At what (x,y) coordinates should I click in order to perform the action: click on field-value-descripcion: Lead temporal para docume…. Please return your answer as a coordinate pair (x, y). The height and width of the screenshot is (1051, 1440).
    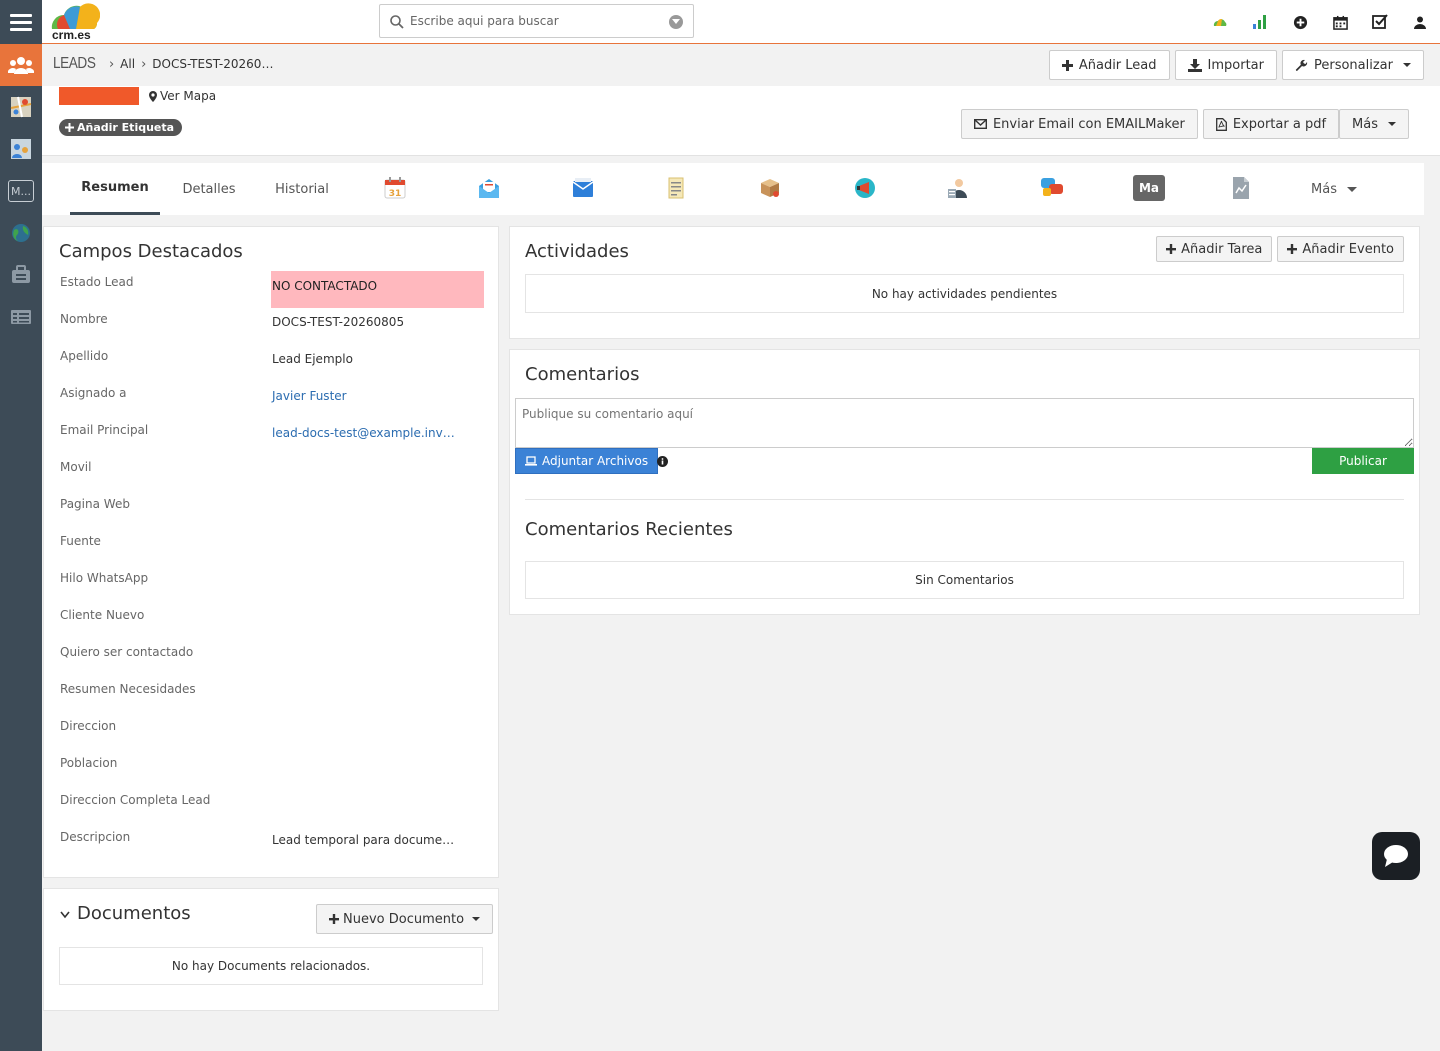
    Looking at the image, I should click on (363, 840).